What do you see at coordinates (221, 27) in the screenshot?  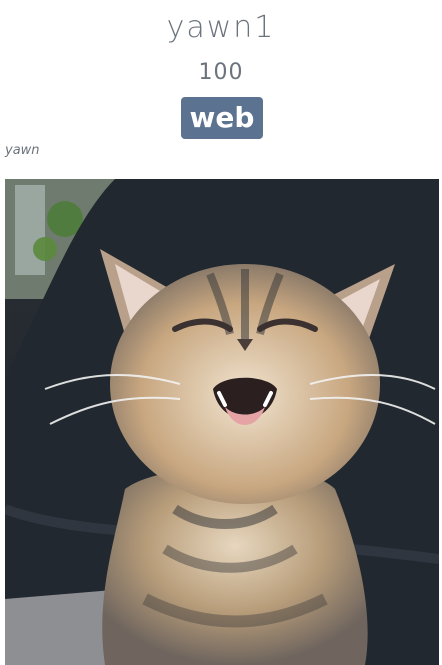 I see `page-title: yawn1` at bounding box center [221, 27].